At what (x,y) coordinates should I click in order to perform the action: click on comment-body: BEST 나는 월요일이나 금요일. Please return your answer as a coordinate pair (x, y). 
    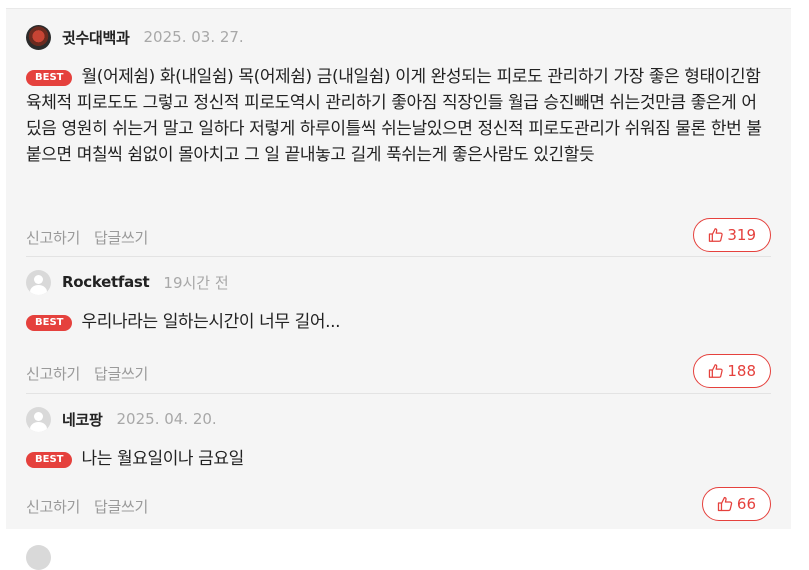
    Looking at the image, I should click on (398, 459).